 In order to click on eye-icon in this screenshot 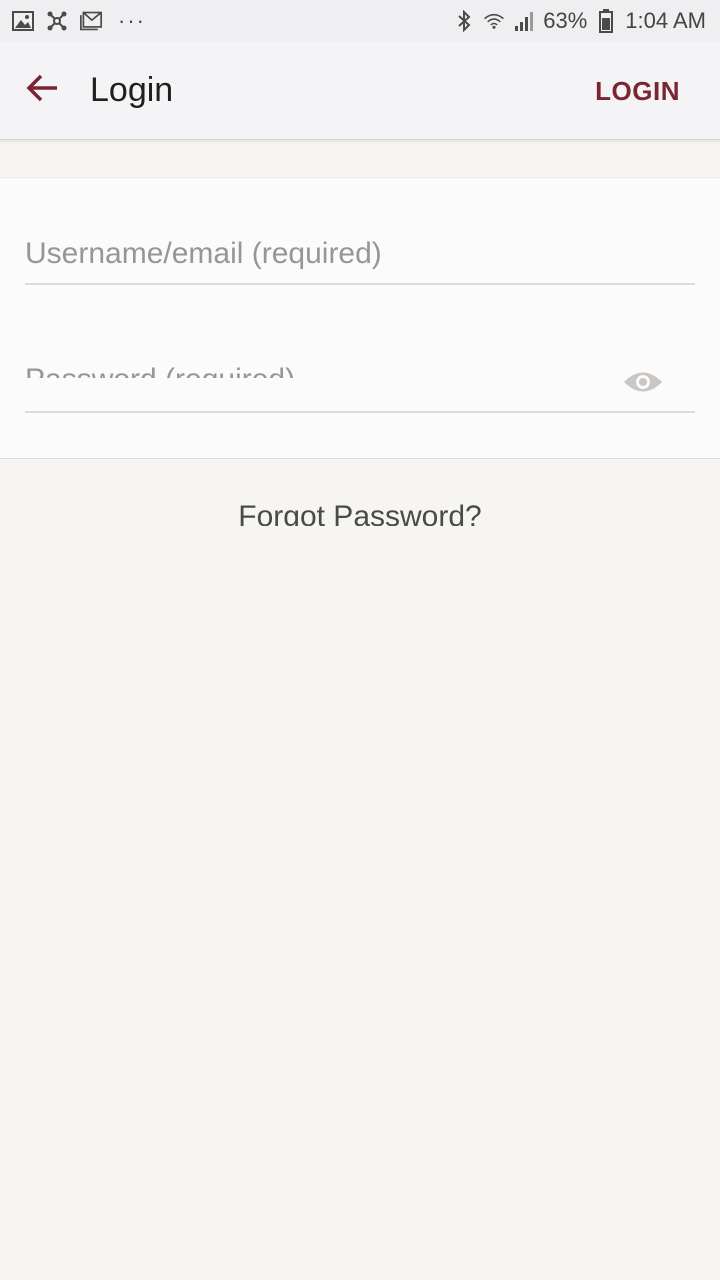, I will do `click(643, 384)`.